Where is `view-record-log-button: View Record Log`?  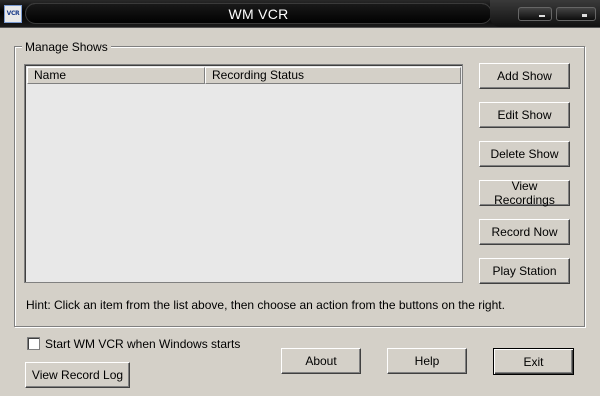
view-record-log-button: View Record Log is located at coordinates (77, 375).